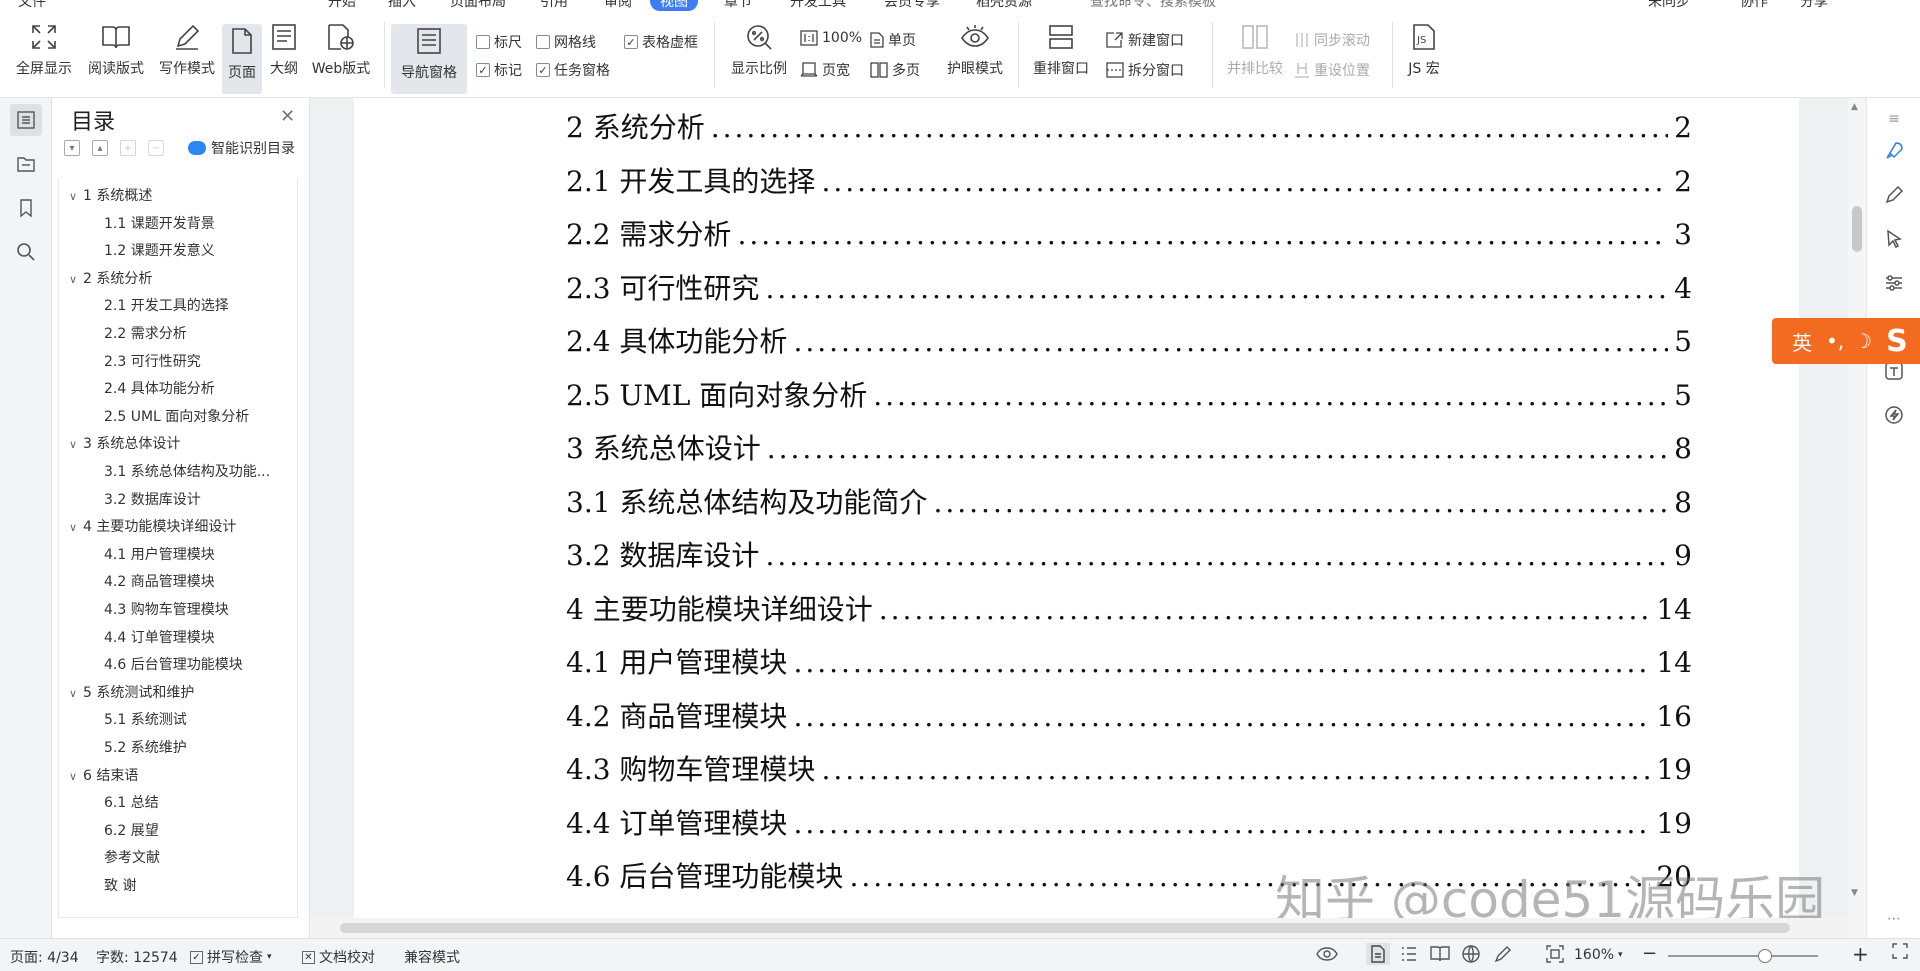 This screenshot has height=971, width=1920. What do you see at coordinates (1894, 919) in the screenshot?
I see `more-icon: ⋯` at bounding box center [1894, 919].